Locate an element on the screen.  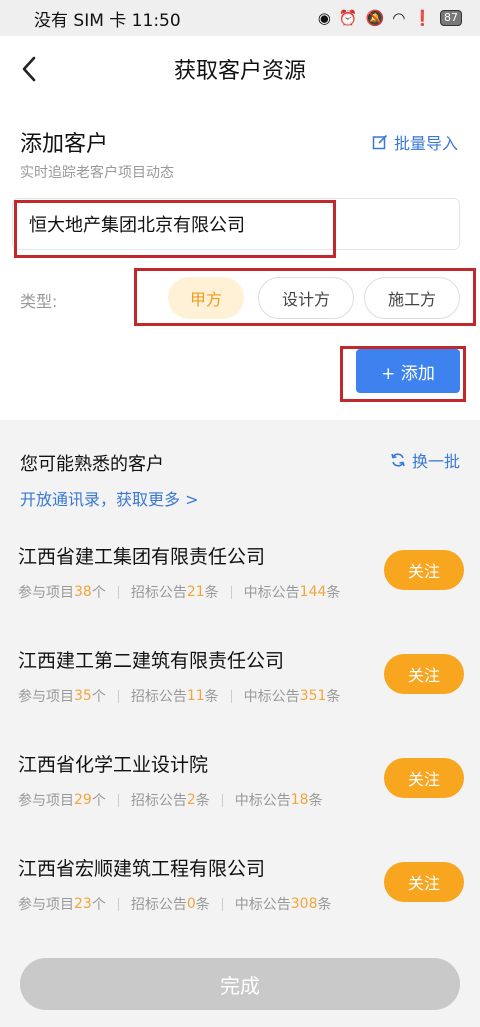
company-stats: 参与项目 38 个 招标公告 21 条 中标公告 144 条 is located at coordinates (179, 592).